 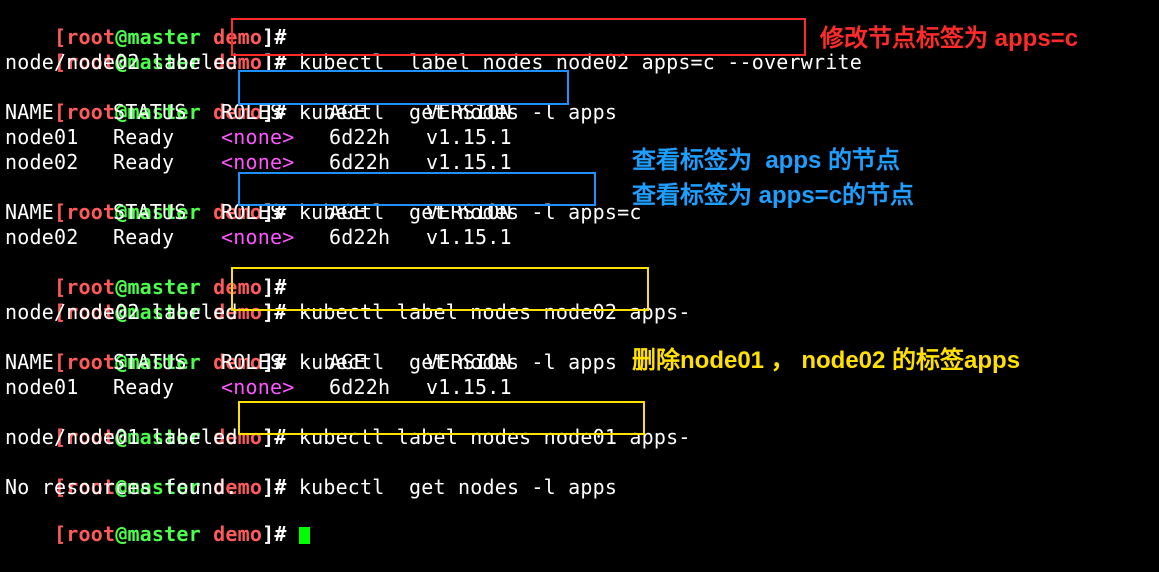 I want to click on table-row: node02 Ready <none> 6d22h v1.15.1, so click(x=305, y=237).